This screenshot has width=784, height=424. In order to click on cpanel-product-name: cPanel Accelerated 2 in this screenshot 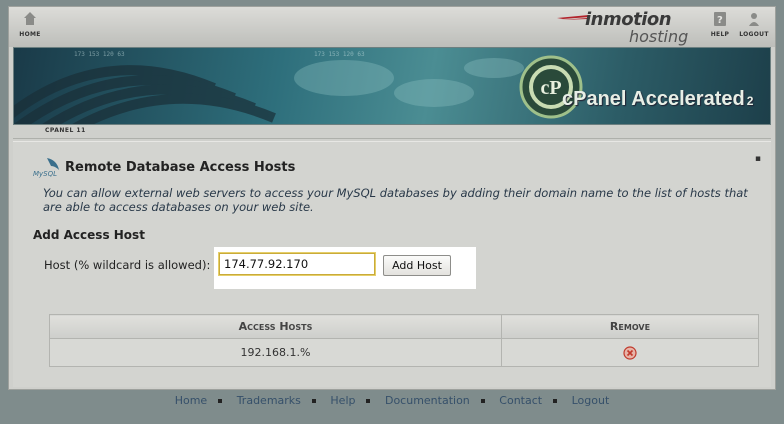, I will do `click(657, 99)`.